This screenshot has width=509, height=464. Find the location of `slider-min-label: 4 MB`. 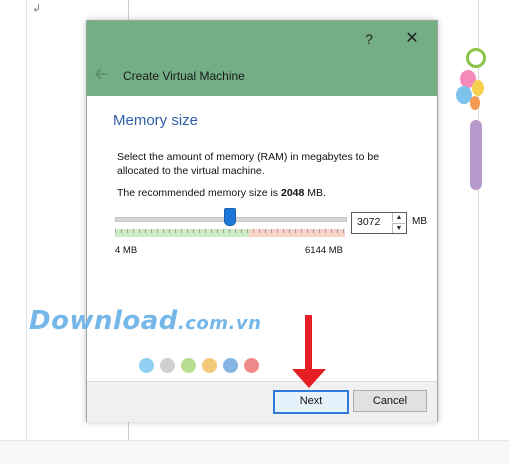

slider-min-label: 4 MB is located at coordinates (126, 250).